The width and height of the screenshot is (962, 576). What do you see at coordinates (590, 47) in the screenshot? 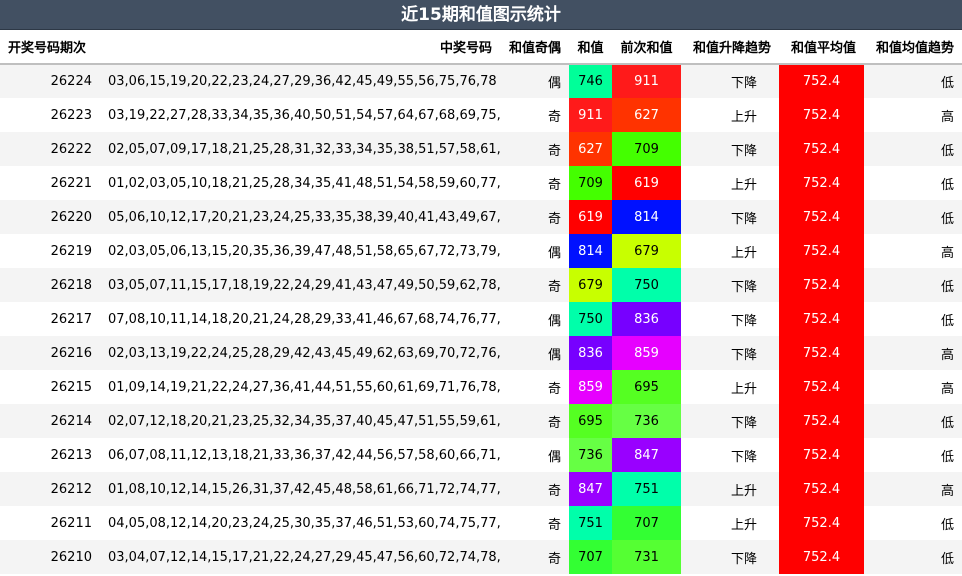
I see `header-sum: 和值` at bounding box center [590, 47].